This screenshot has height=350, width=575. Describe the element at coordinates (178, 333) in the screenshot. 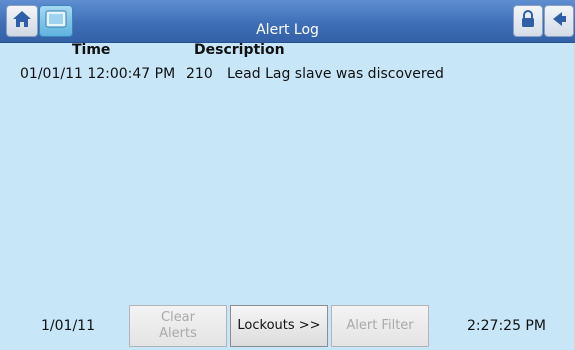

I see `clear-alerts-label-line2: Alerts` at that location.